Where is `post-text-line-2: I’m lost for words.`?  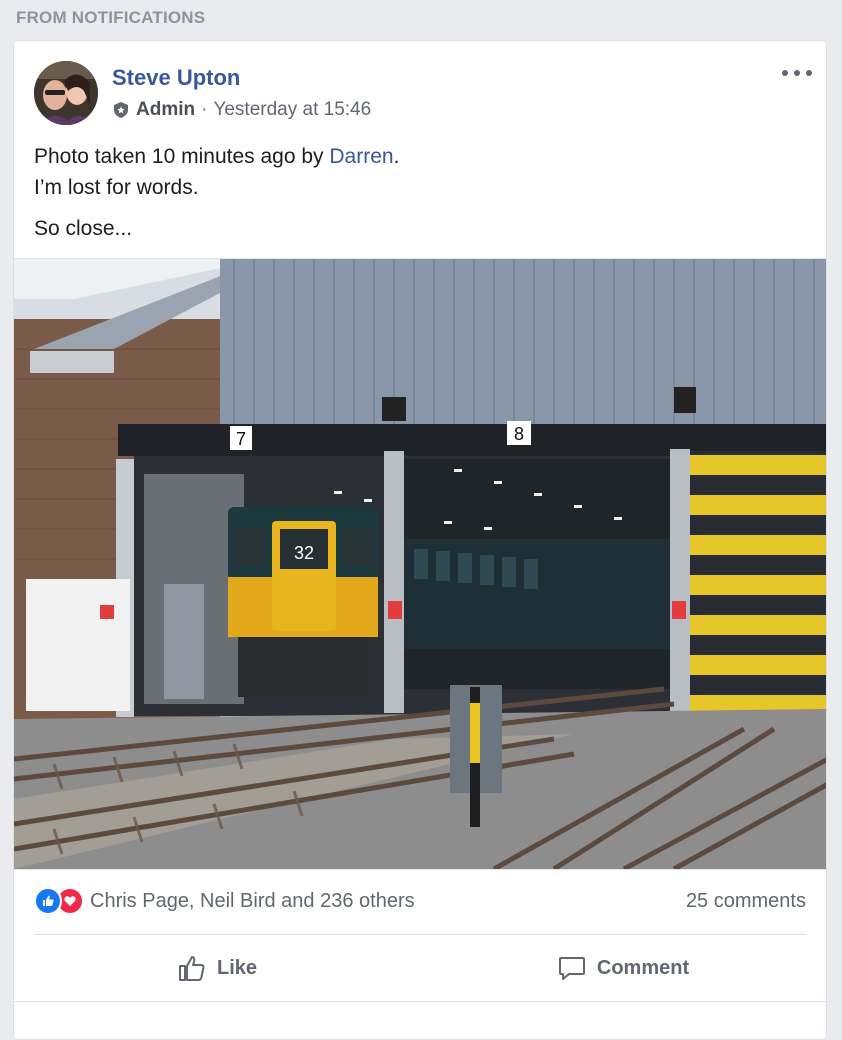 post-text-line-2: I’m lost for words. is located at coordinates (116, 187).